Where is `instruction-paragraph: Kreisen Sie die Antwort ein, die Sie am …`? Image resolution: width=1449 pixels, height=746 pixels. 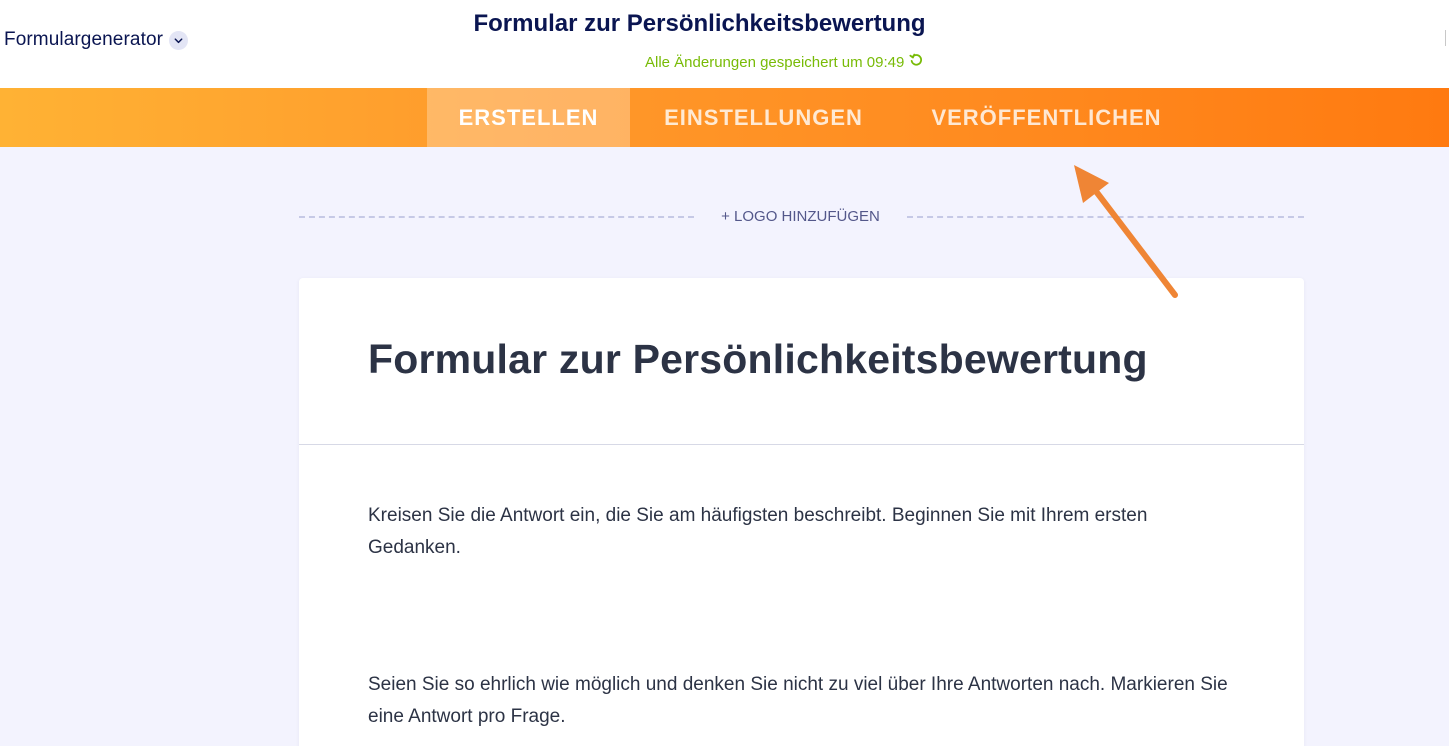 instruction-paragraph: Kreisen Sie die Antwort ein, die Sie am … is located at coordinates (798, 532).